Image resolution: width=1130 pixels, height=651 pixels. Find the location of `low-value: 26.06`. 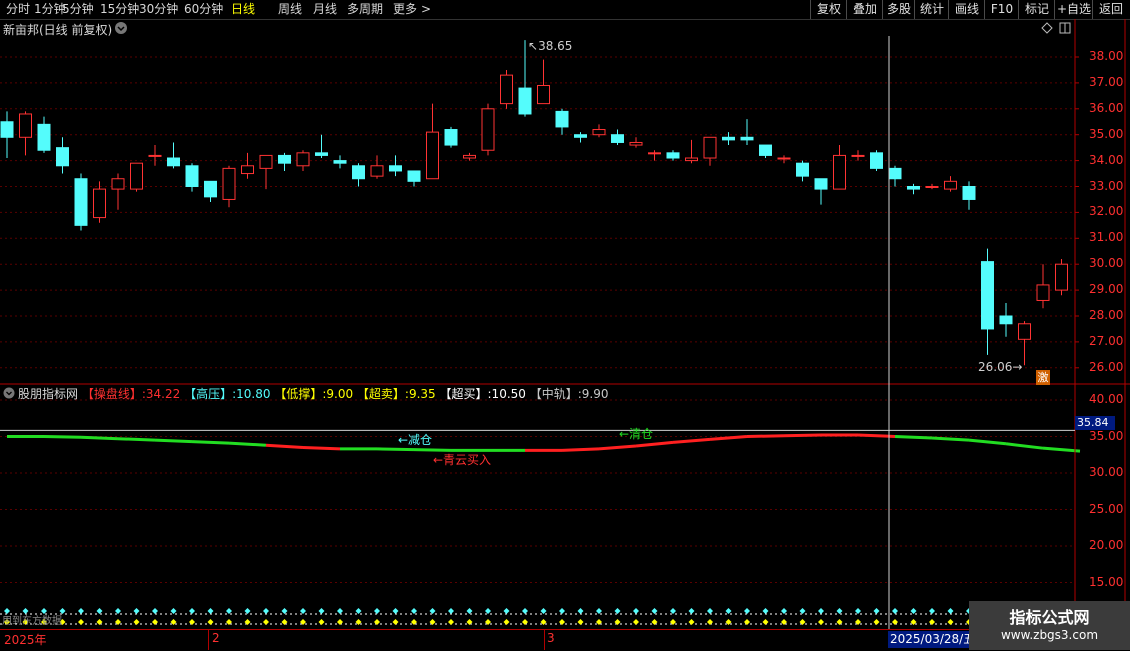

low-value: 26.06 is located at coordinates (995, 367).